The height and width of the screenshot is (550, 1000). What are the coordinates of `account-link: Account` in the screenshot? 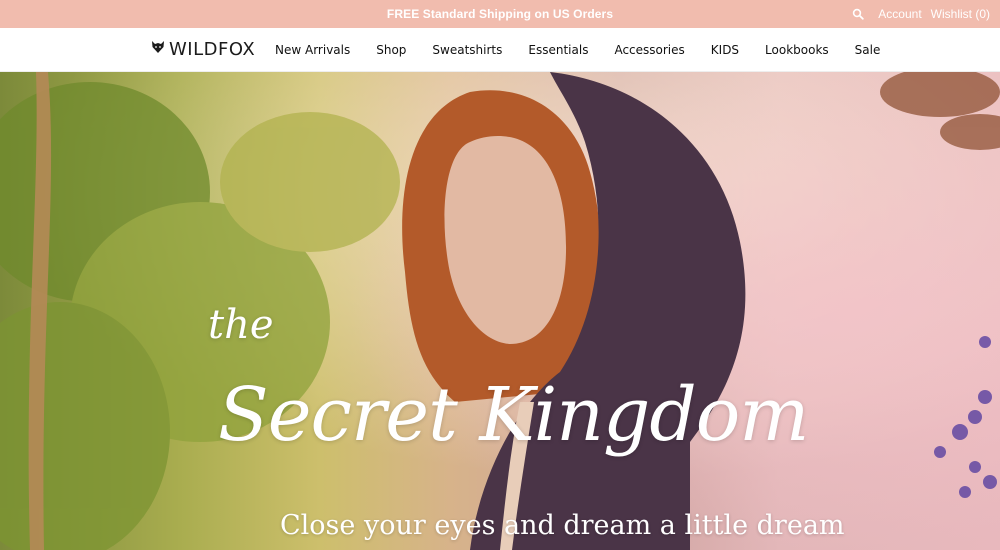 It's located at (899, 14).